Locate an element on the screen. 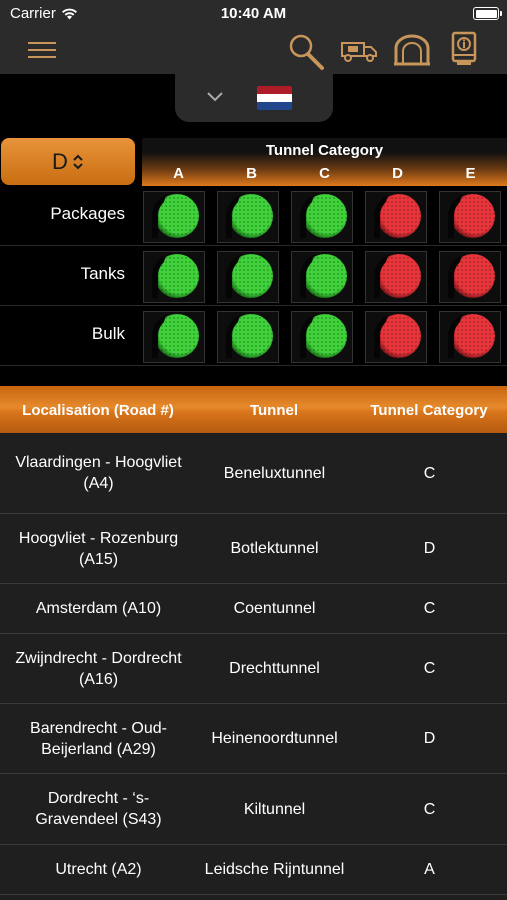 The image size is (507, 900). cell-tunnel: Botlektunnel is located at coordinates (274, 548).